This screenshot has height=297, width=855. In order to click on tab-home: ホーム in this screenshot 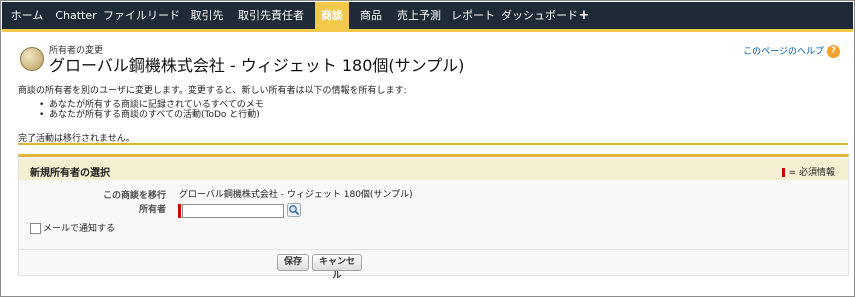, I will do `click(27, 15)`.